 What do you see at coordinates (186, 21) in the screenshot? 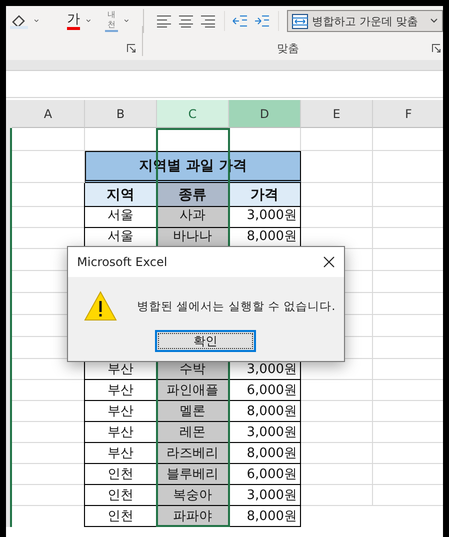
I see `align-center-icon` at bounding box center [186, 21].